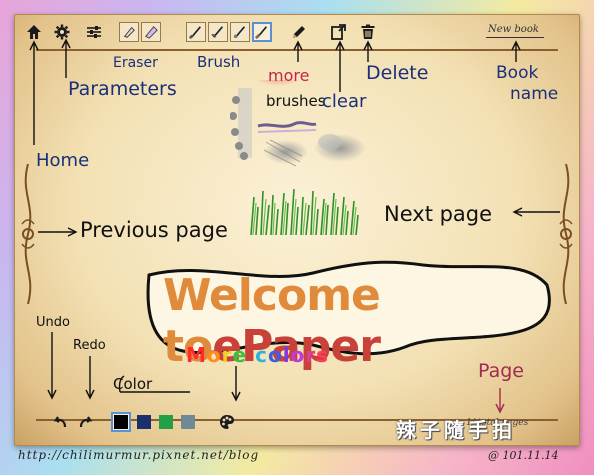  I want to click on color-swatch-slate, so click(188, 422).